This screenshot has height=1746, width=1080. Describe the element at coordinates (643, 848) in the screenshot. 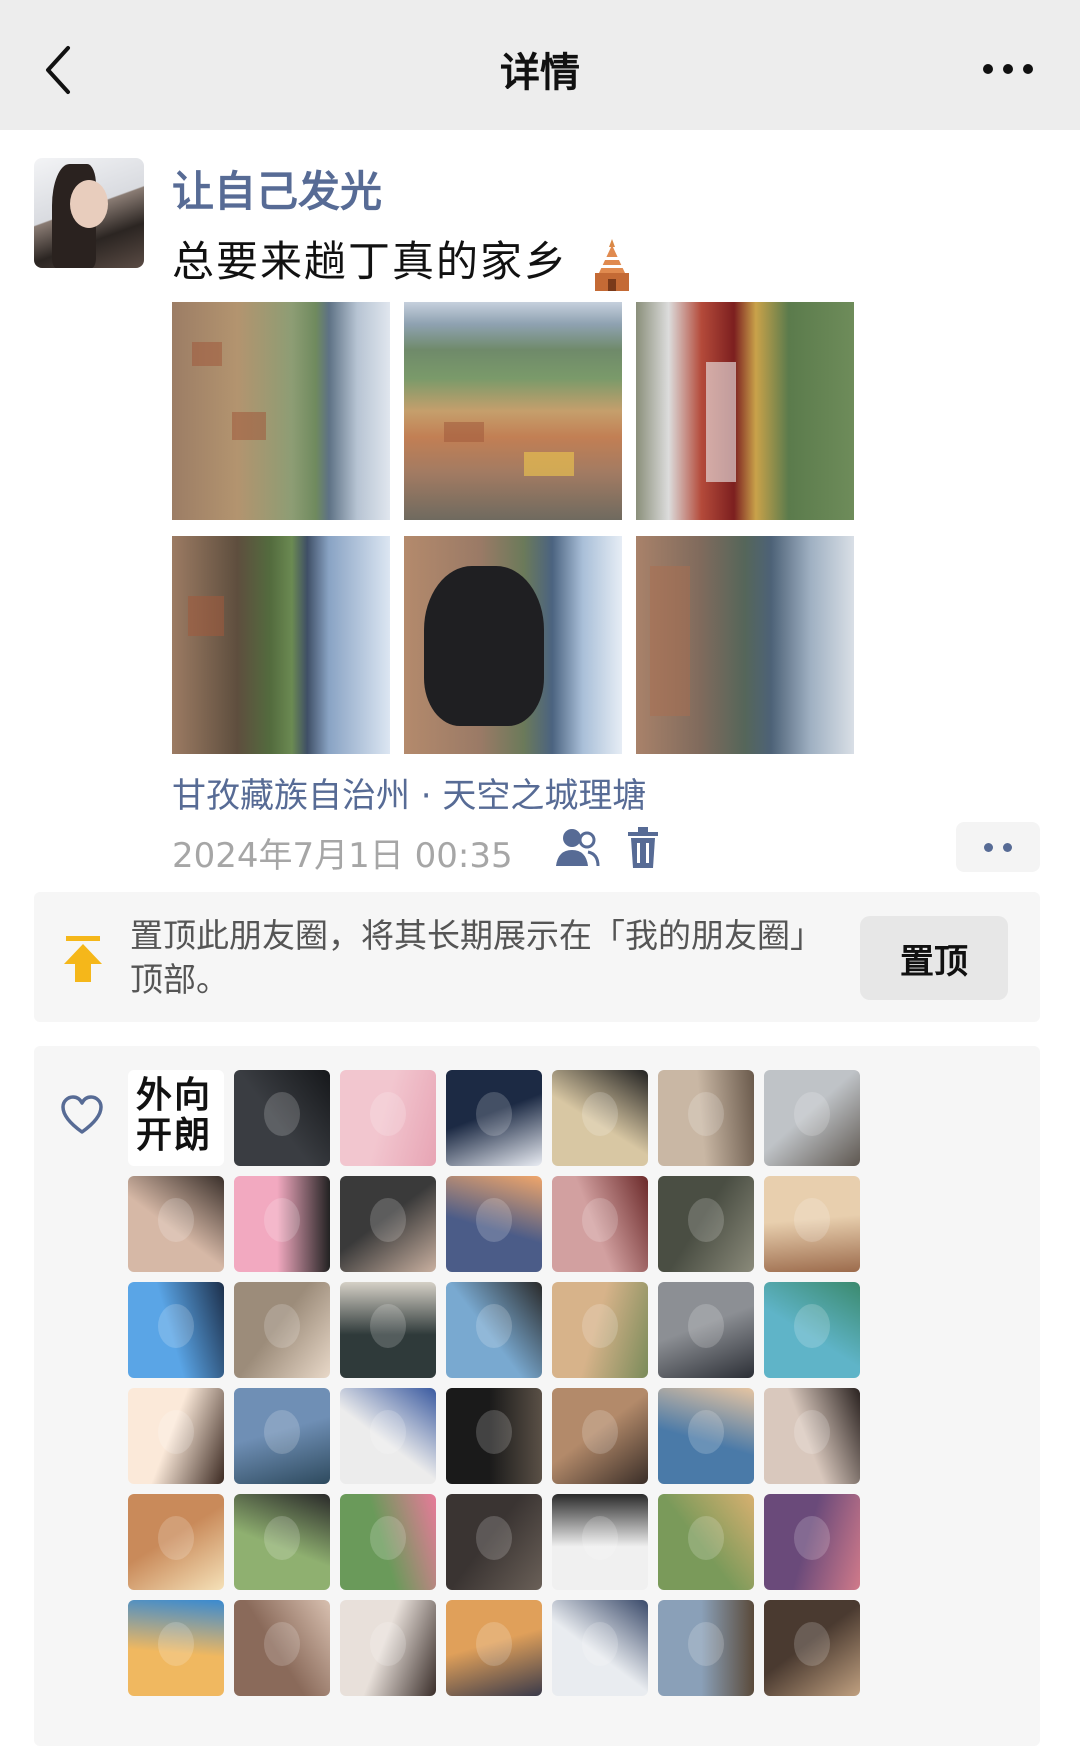

I see `trash-icon` at that location.